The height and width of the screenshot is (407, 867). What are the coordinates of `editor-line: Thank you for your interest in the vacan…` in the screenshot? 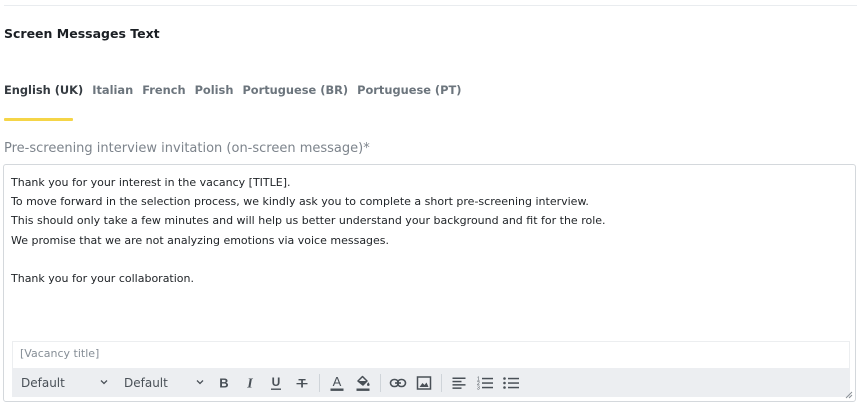 It's located at (151, 182).